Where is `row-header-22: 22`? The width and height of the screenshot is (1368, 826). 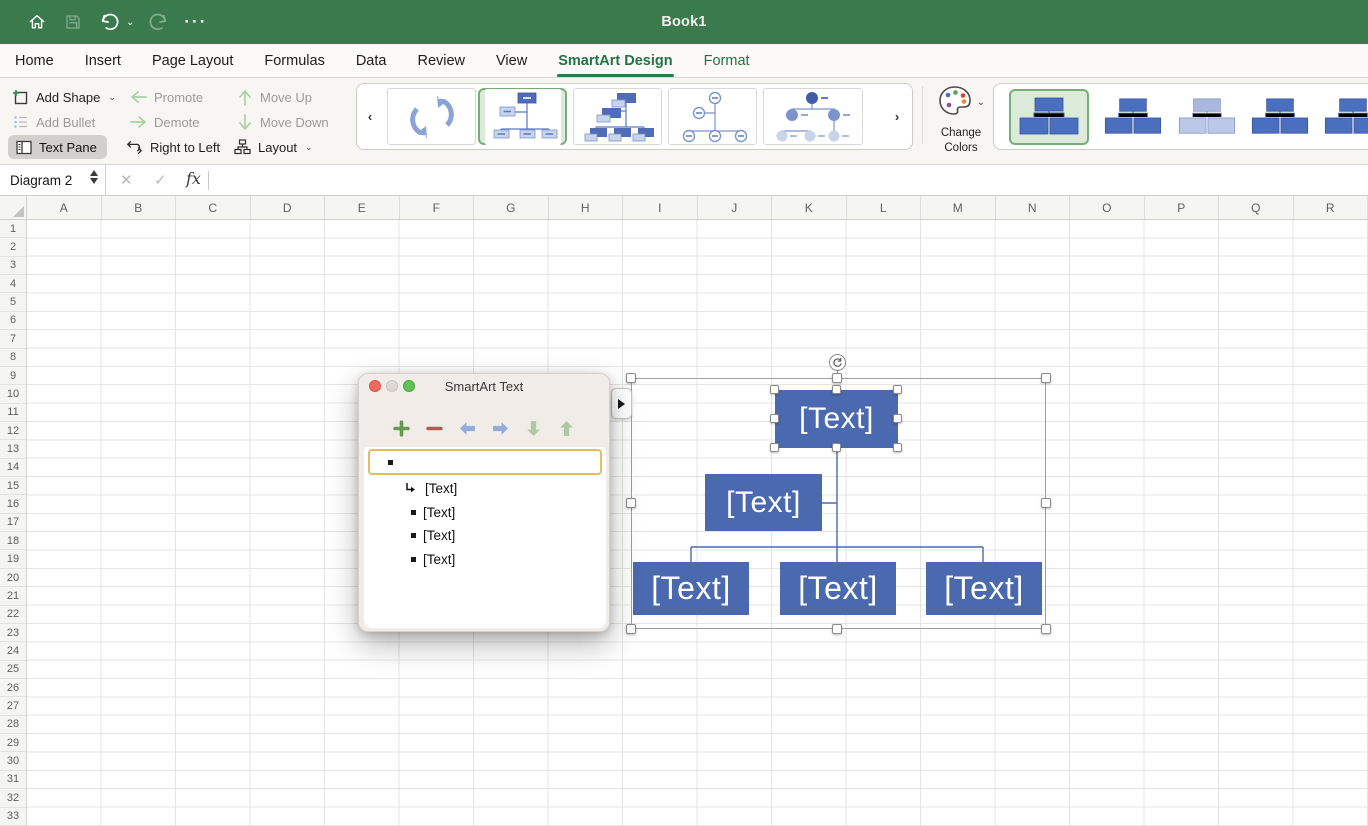 row-header-22: 22 is located at coordinates (13, 615).